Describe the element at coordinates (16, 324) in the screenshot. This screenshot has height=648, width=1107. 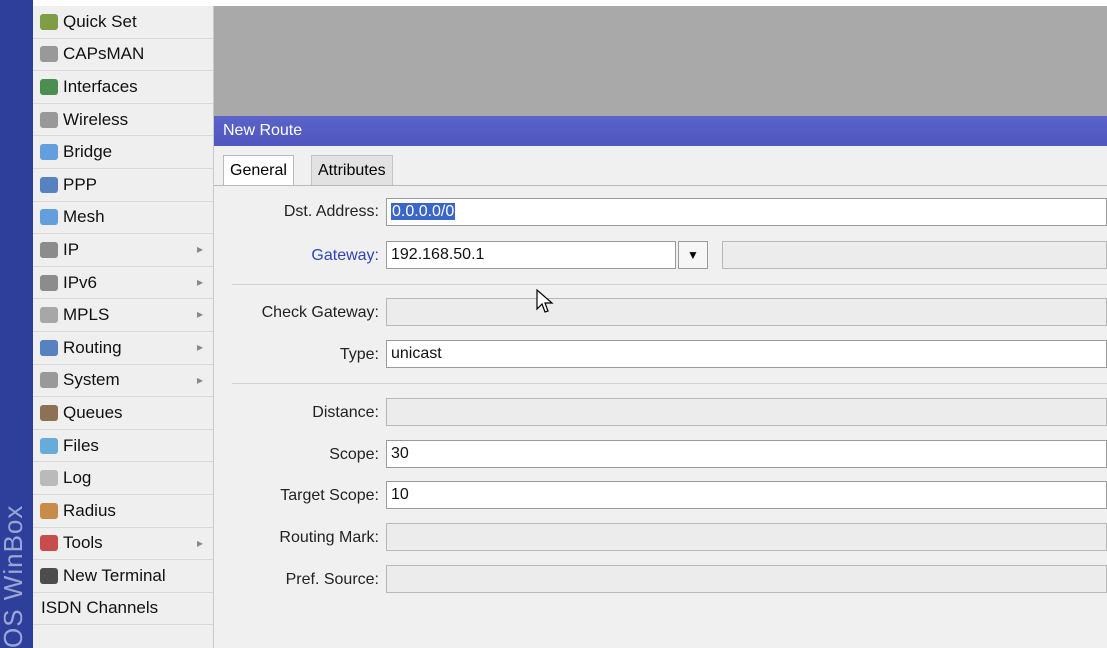
I see `brand-strip: OS WinBox` at that location.